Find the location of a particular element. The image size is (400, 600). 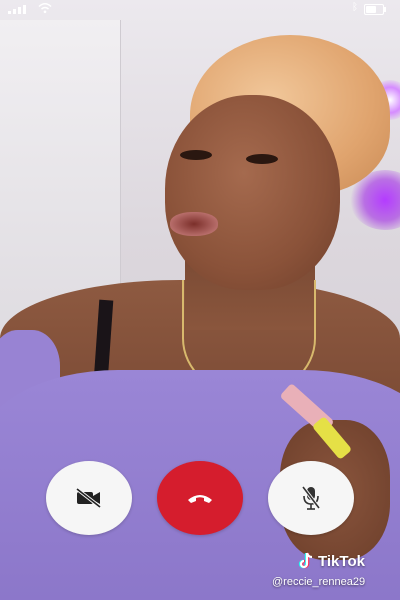

mute-button is located at coordinates (311, 498).